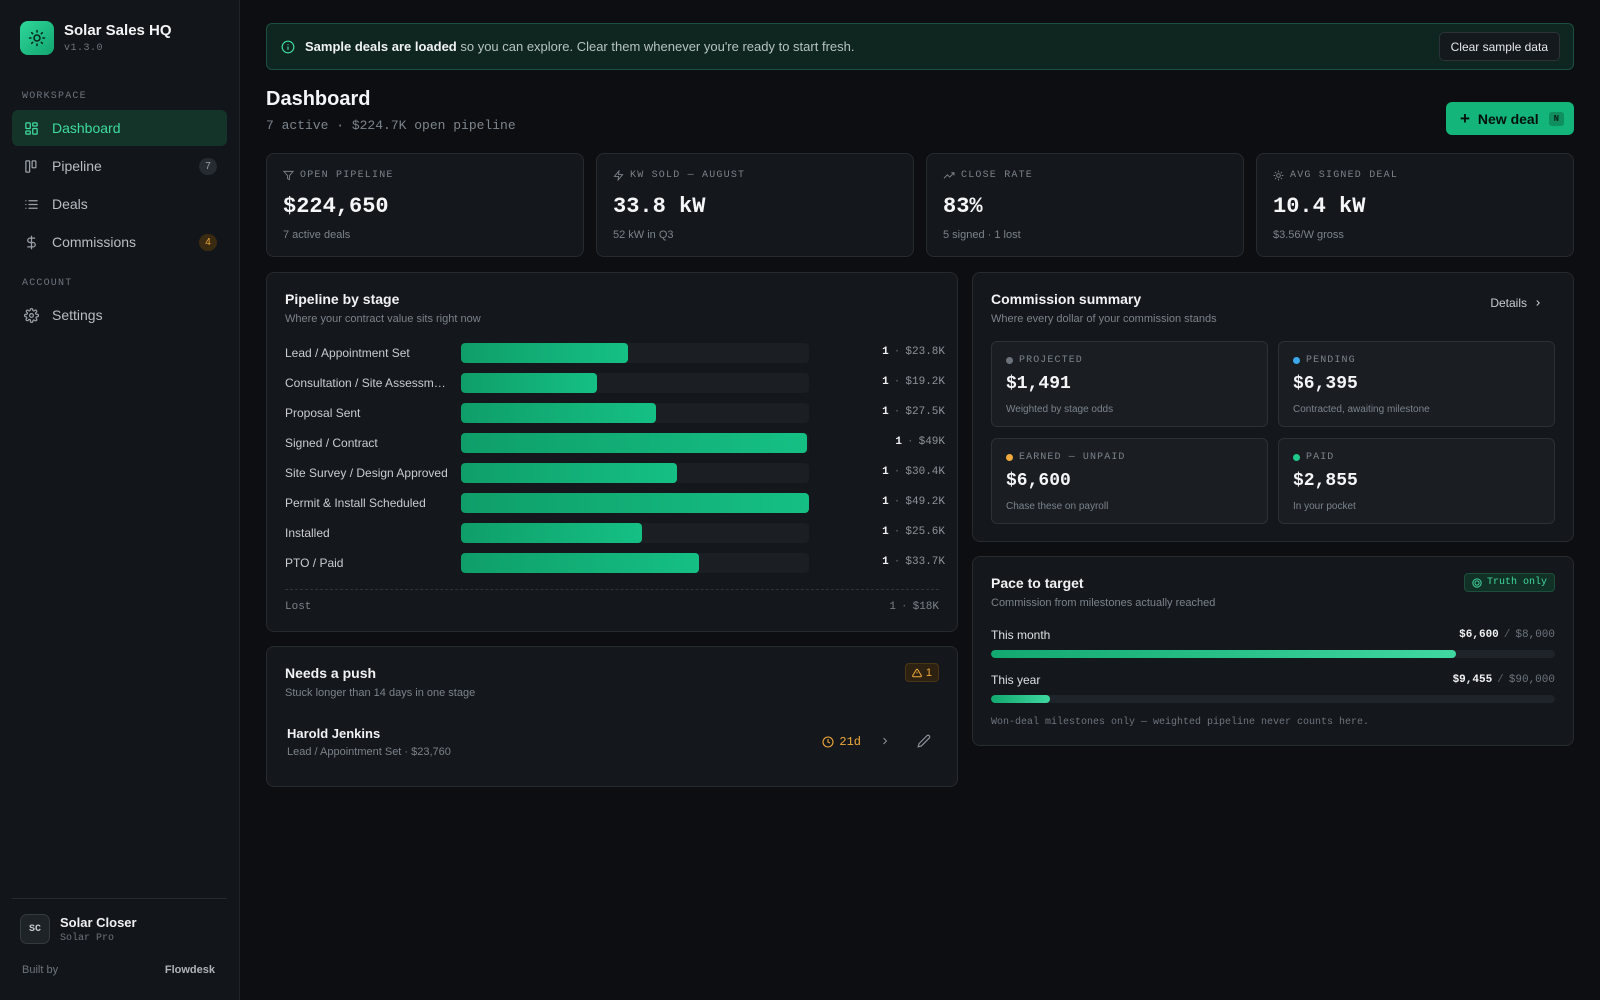 The height and width of the screenshot is (1000, 1600). What do you see at coordinates (925, 502) in the screenshot?
I see `stage-amount: $49.2K` at bounding box center [925, 502].